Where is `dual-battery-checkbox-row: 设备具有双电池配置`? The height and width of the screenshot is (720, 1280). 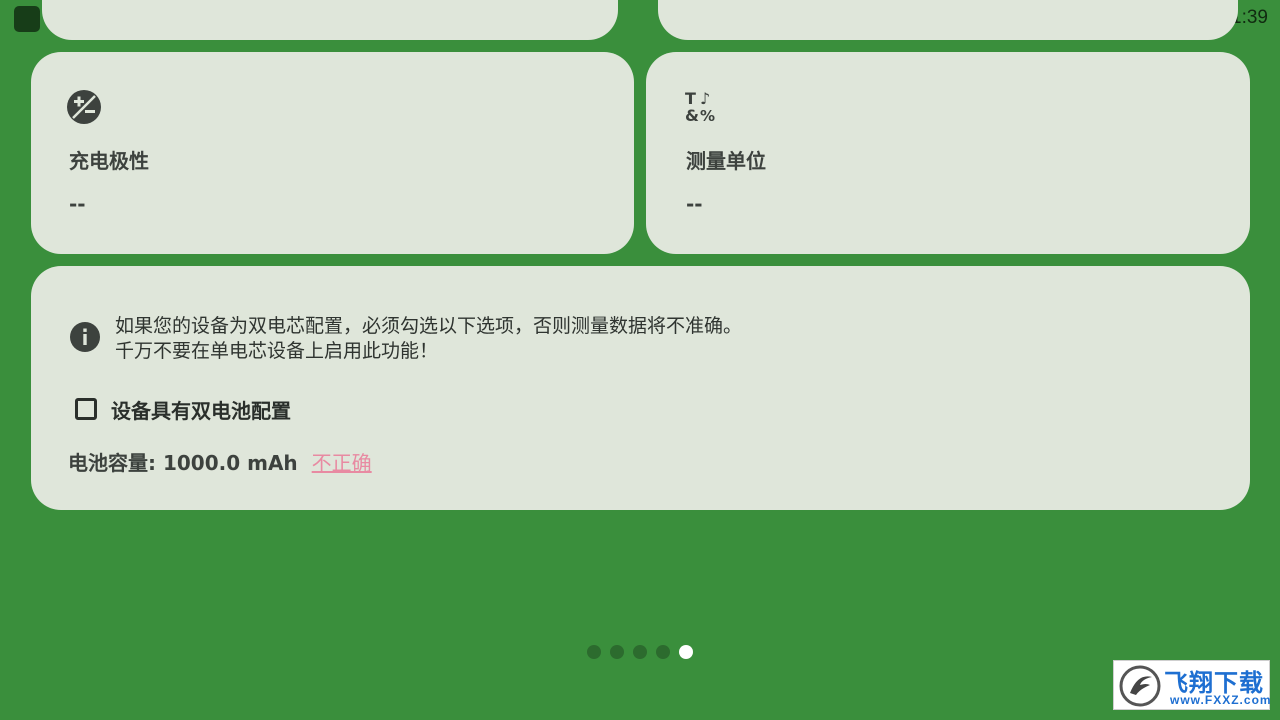
dual-battery-checkbox-row: 设备具有双电池配置 is located at coordinates (183, 409).